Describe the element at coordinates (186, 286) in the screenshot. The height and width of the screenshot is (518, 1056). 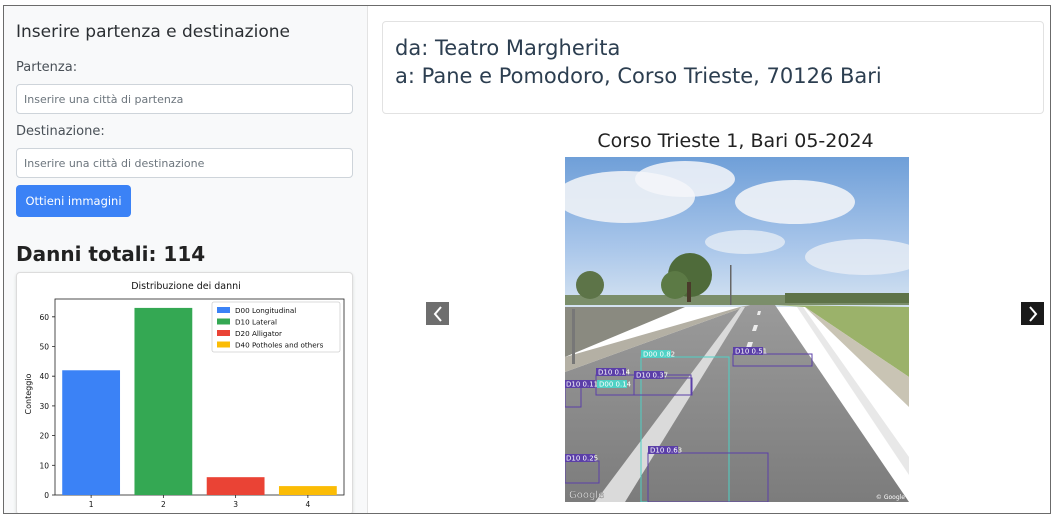
I see `chart-title: Distribuzione dei danni` at that location.